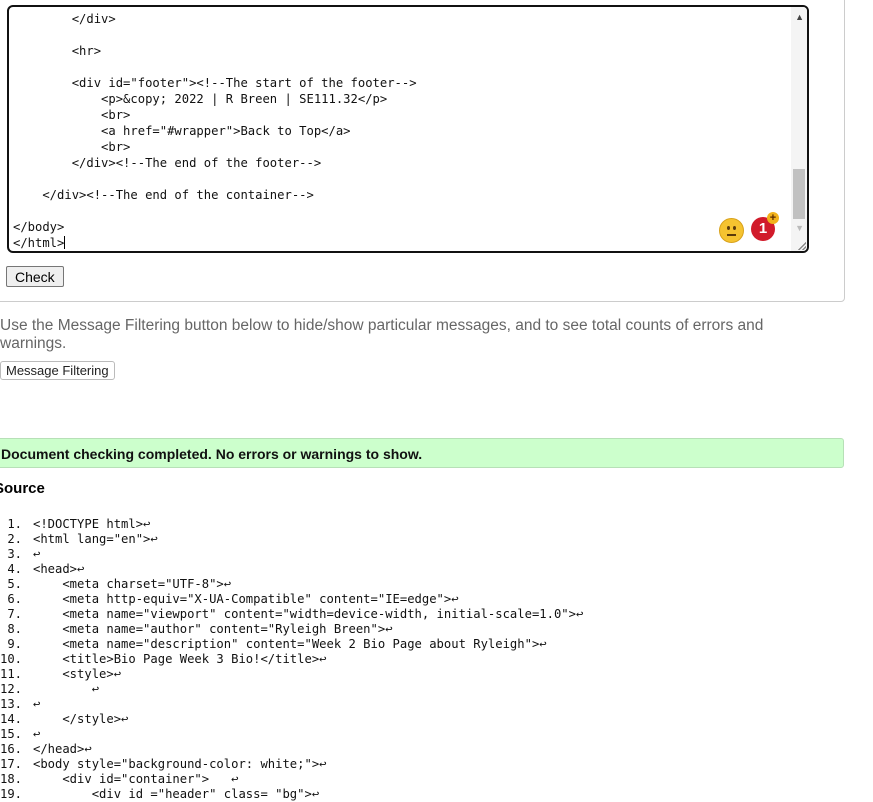 This screenshot has height=802, width=873. I want to click on line-code: <head>↩, so click(59, 569).